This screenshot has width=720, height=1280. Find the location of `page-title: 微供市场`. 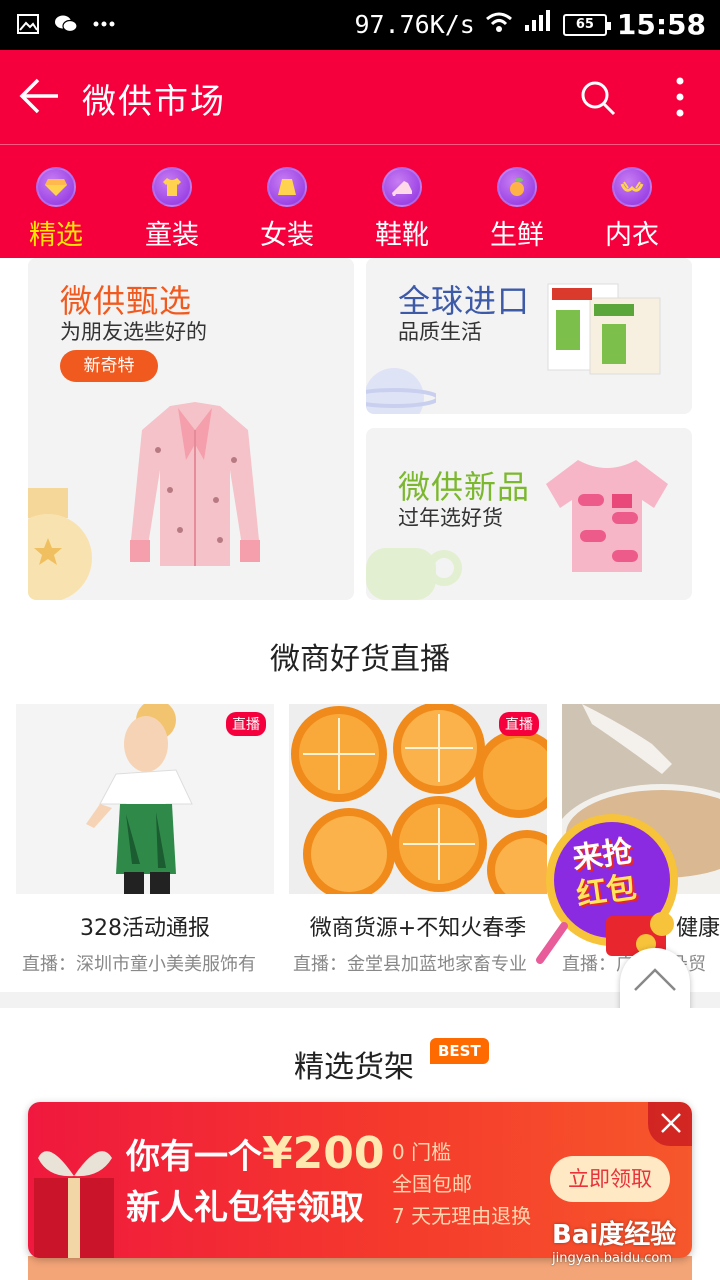

page-title: 微供市场 is located at coordinates (154, 102).